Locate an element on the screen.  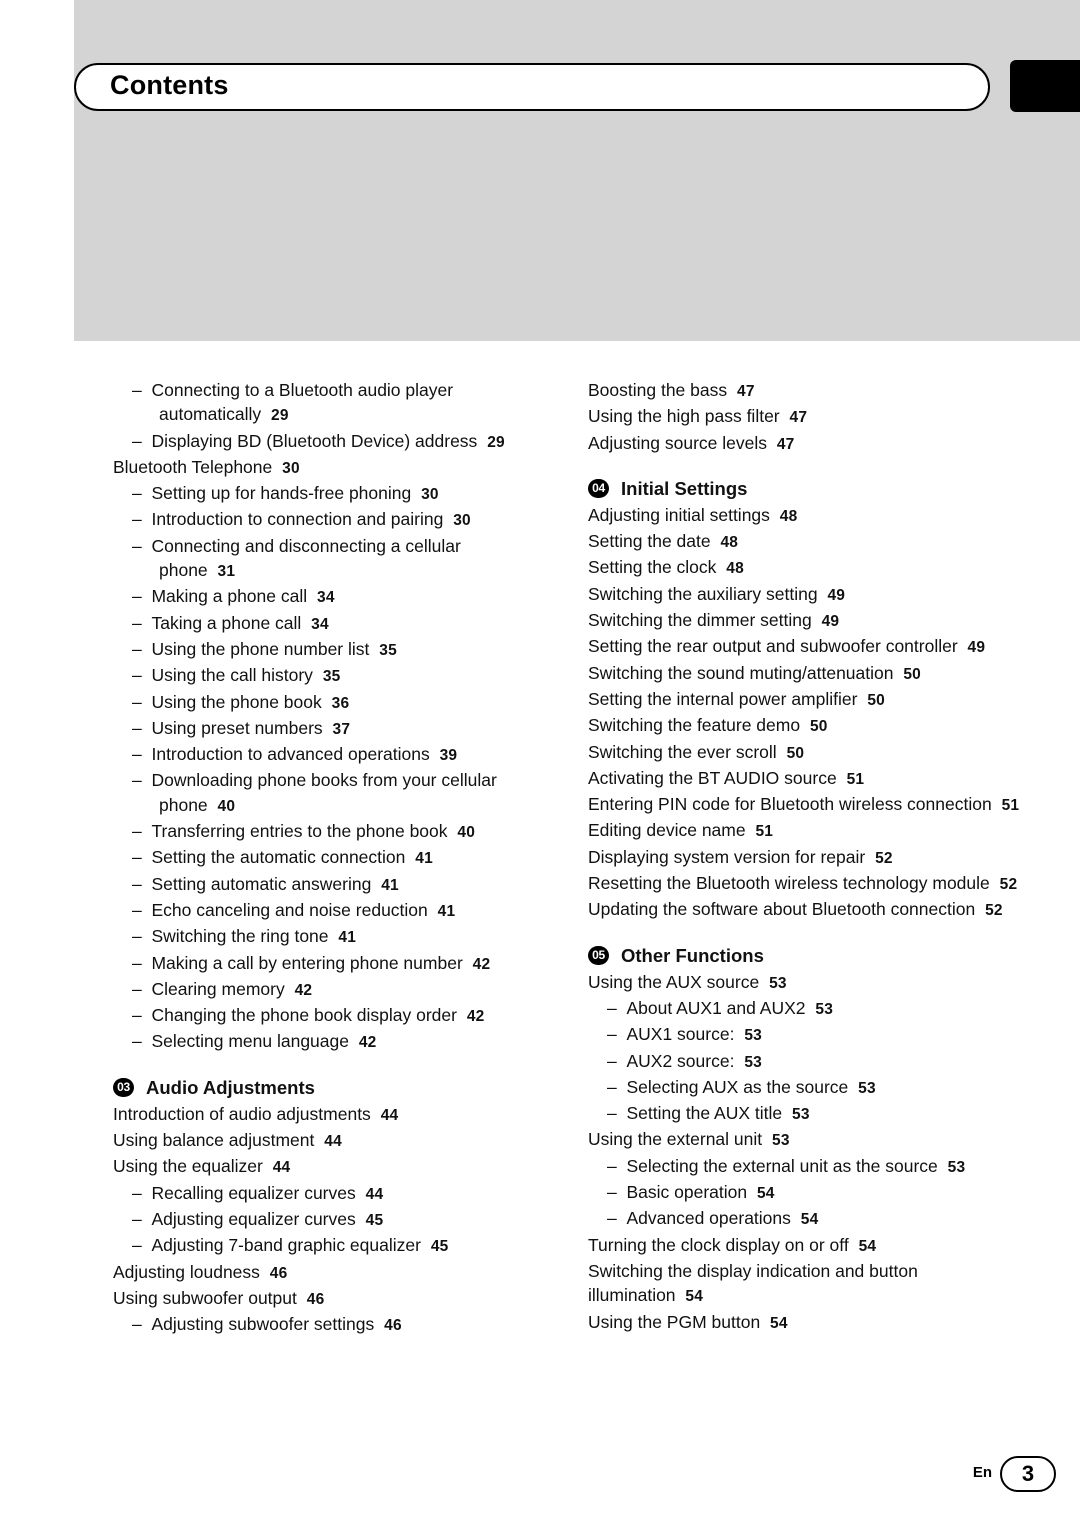
toc-entry: – Adjusting equalizer curves 45 is located at coordinates (323, 1220).